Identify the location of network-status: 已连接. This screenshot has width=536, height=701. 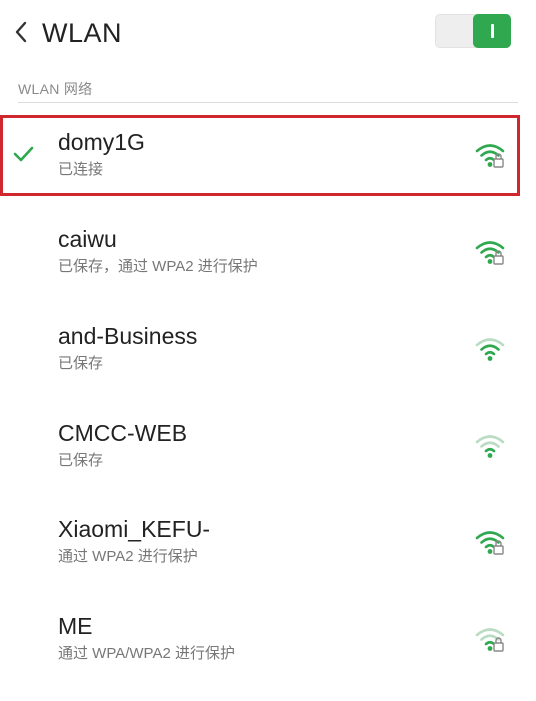
(81, 169).